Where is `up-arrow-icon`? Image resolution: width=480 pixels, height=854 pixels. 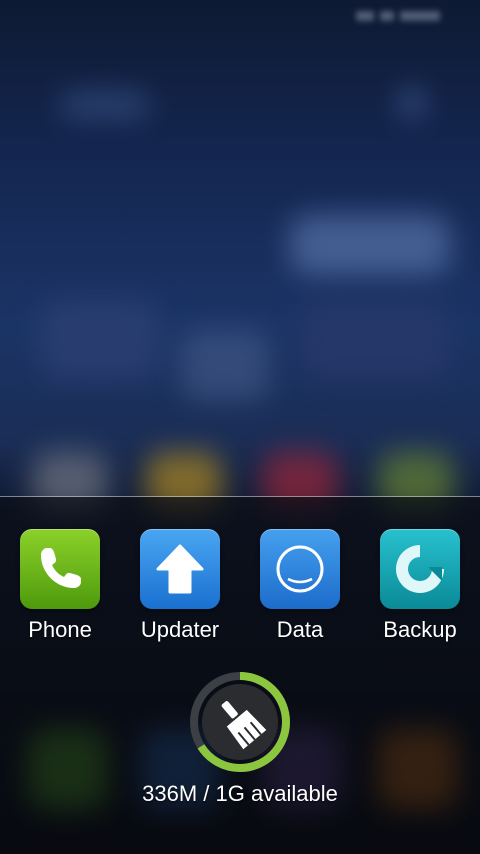
up-arrow-icon is located at coordinates (180, 569).